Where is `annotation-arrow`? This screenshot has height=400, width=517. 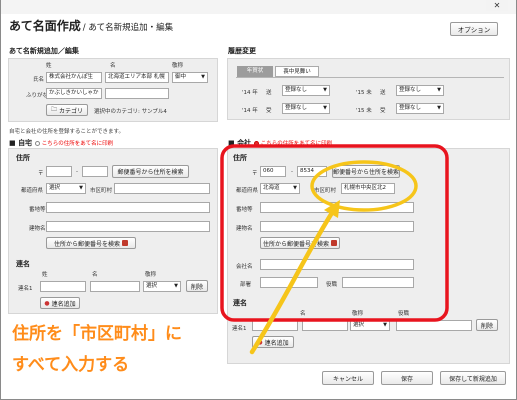
annotation-arrow is located at coordinates (293, 280).